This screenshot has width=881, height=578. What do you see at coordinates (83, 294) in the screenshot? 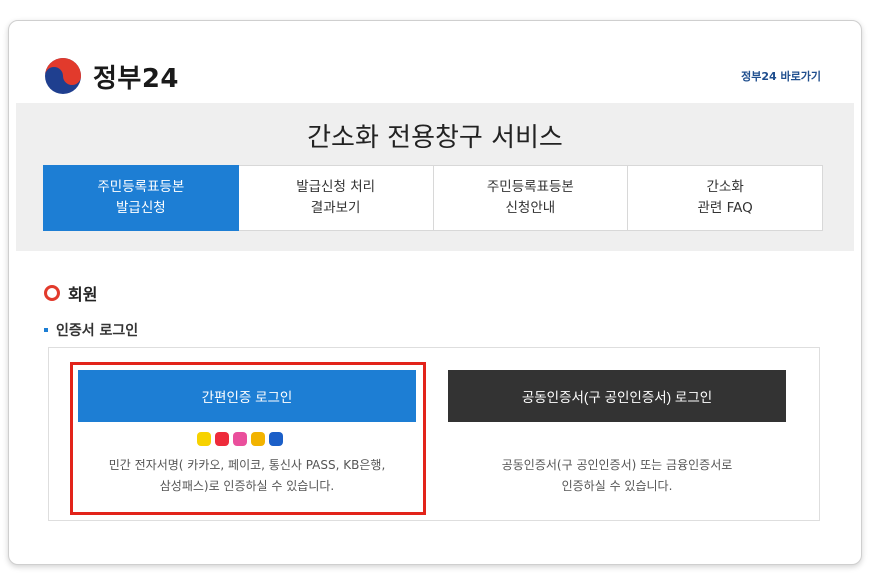
I see `section-title-text: 회원` at bounding box center [83, 294].